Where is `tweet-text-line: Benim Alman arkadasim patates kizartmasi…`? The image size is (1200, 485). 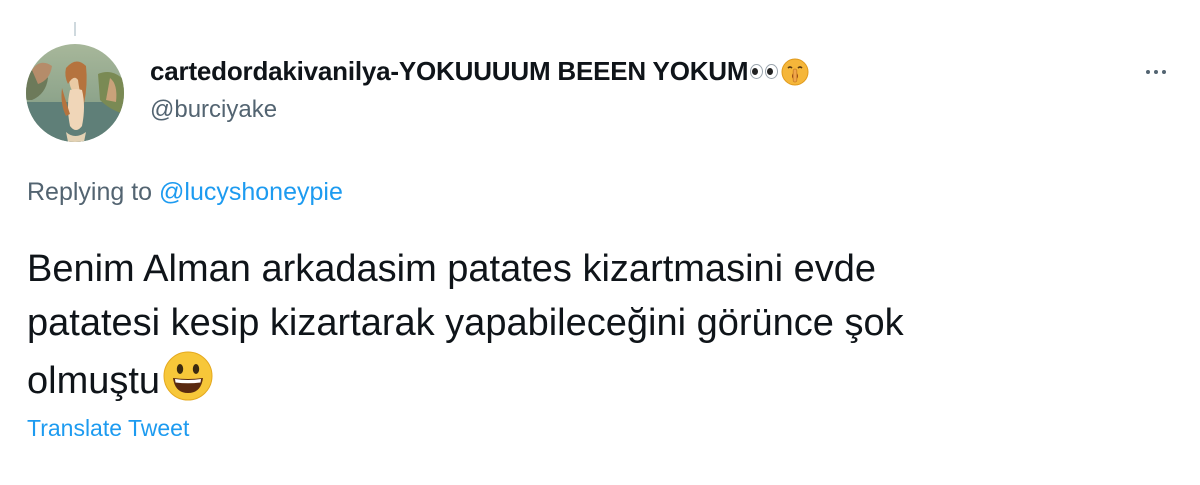 tweet-text-line: Benim Alman arkadasim patates kizartmasi… is located at coordinates (452, 269).